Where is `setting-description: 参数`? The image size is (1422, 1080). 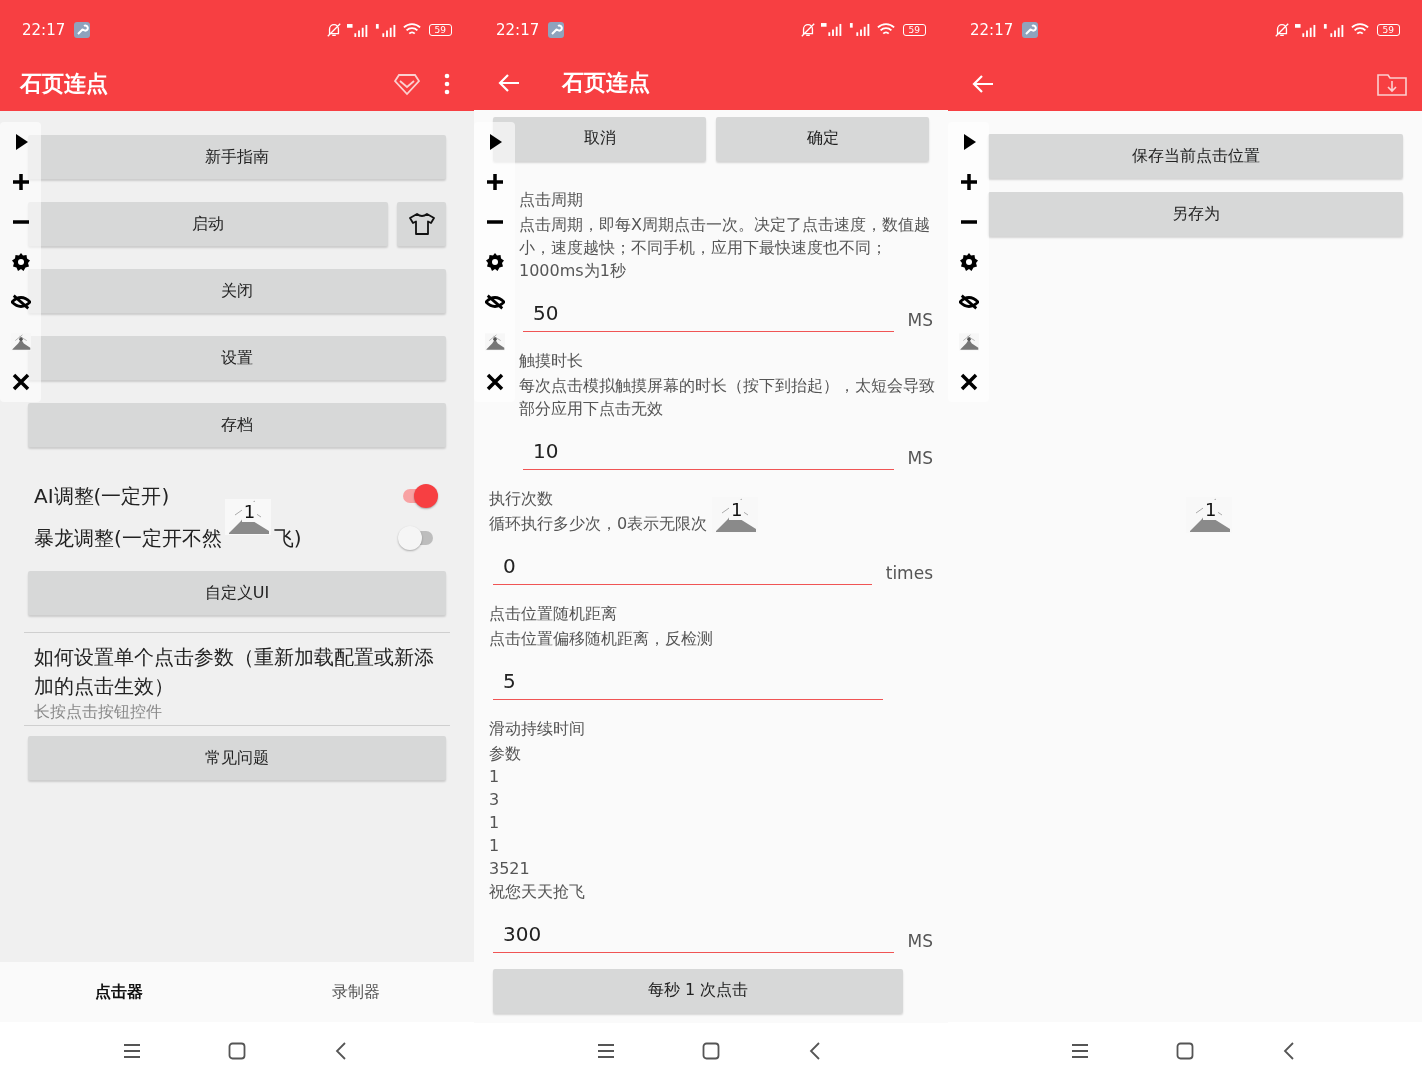
setting-description: 参数 is located at coordinates (505, 753).